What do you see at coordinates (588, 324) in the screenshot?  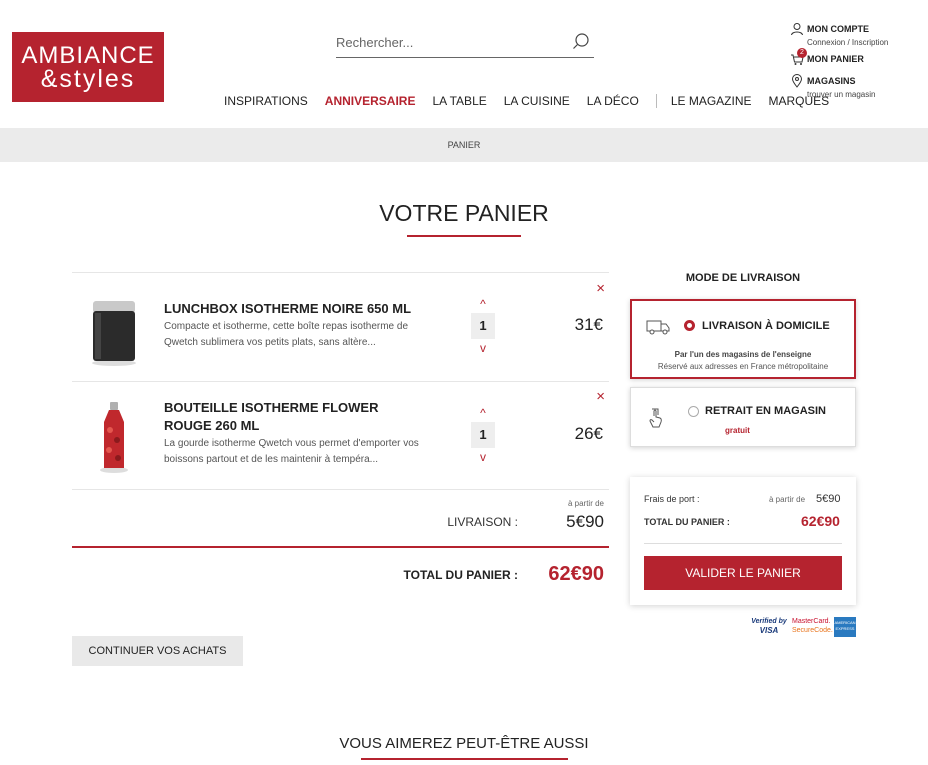 I see `product-price: 31€` at bounding box center [588, 324].